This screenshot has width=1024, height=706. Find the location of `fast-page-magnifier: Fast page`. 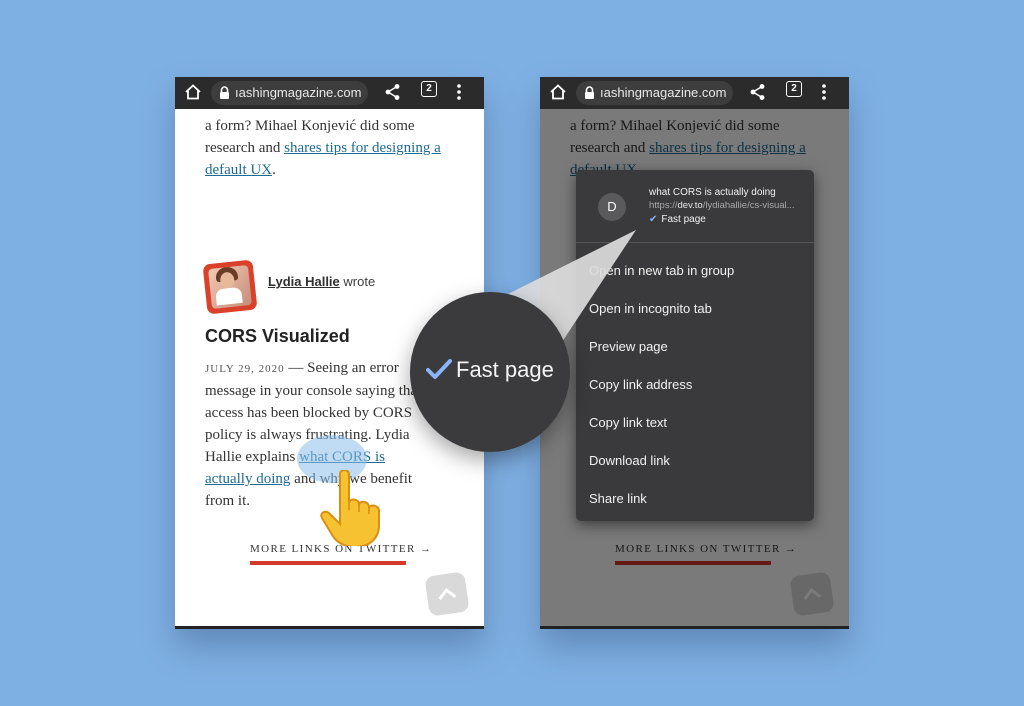

fast-page-magnifier: Fast page is located at coordinates (490, 372).